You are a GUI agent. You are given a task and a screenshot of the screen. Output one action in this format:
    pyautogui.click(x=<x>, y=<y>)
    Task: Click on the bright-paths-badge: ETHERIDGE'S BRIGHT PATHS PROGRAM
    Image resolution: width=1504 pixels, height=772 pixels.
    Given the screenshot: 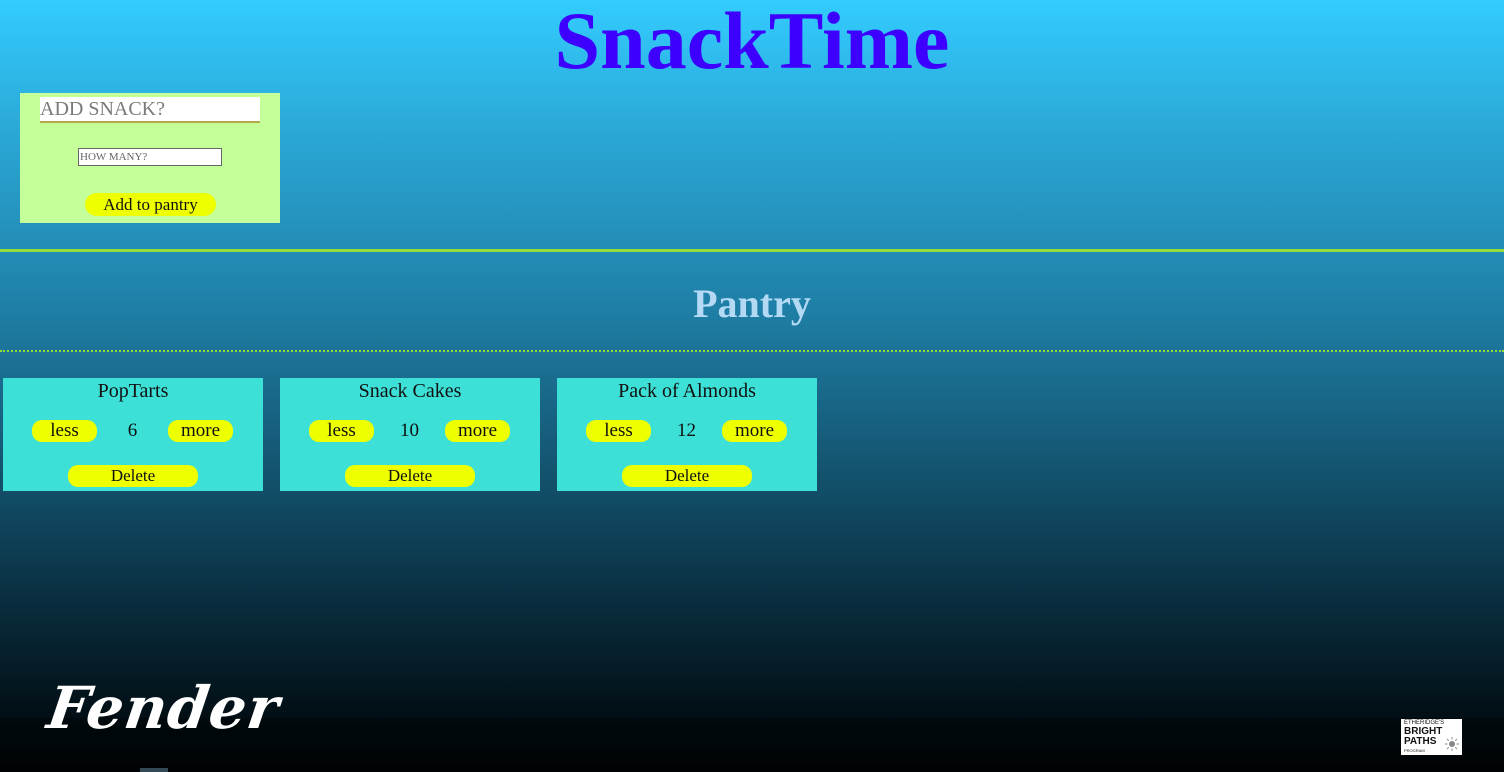 What is the action you would take?
    pyautogui.click(x=1431, y=737)
    